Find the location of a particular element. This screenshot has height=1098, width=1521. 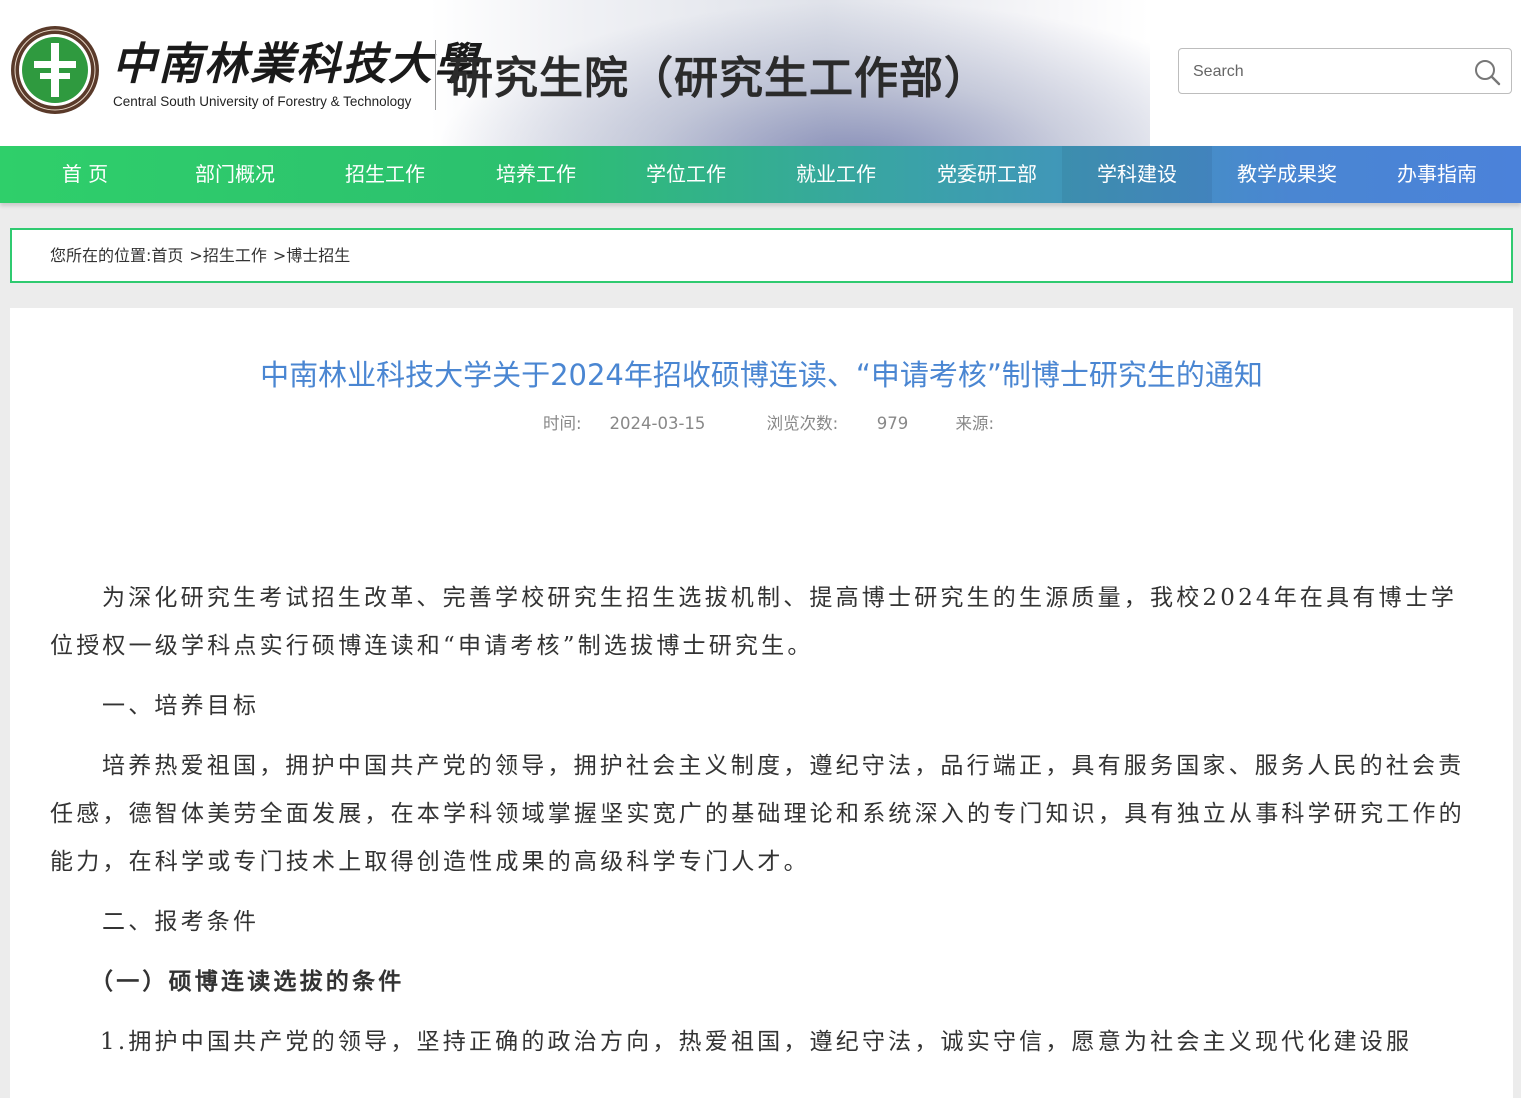

meta-views-value: 979 is located at coordinates (892, 423).